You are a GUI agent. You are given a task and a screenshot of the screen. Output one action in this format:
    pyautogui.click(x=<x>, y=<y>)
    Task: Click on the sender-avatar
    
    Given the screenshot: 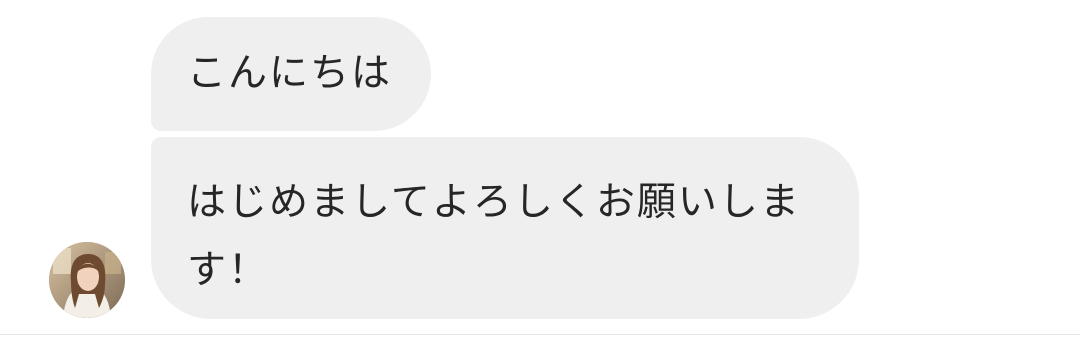 What is the action you would take?
    pyautogui.click(x=87, y=280)
    